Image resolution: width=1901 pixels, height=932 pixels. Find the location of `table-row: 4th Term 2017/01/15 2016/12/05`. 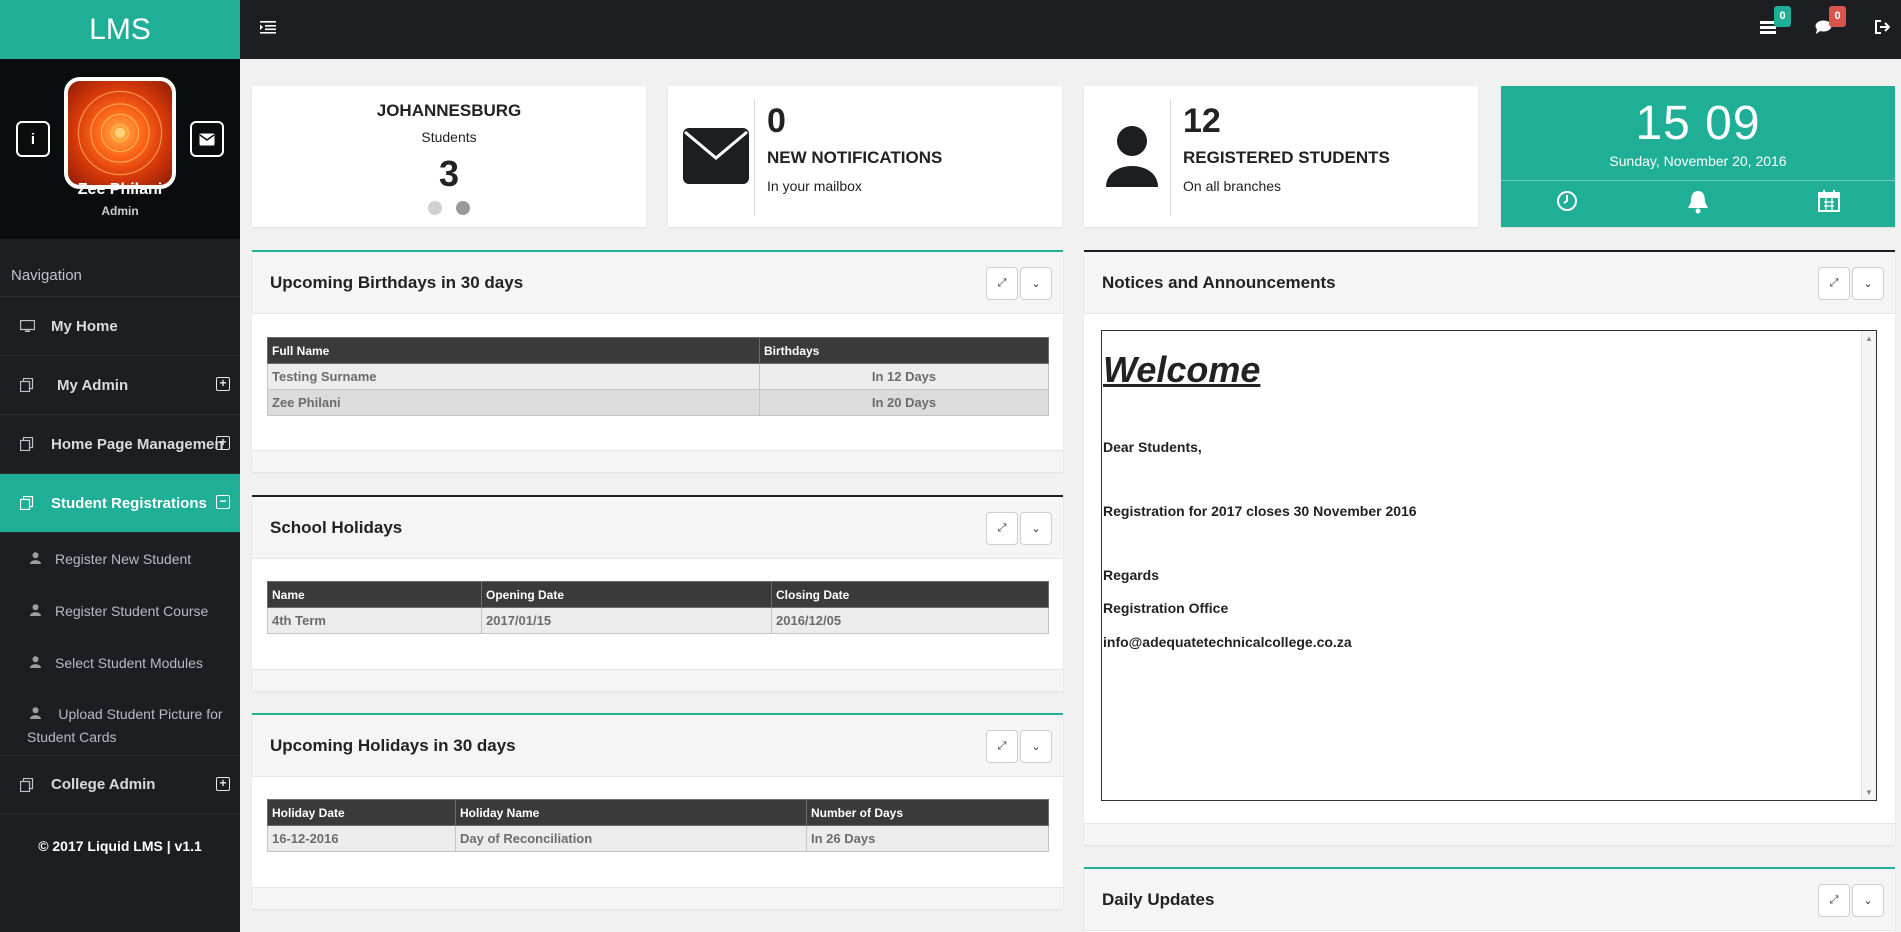

table-row: 4th Term 2017/01/15 2016/12/05 is located at coordinates (658, 620).